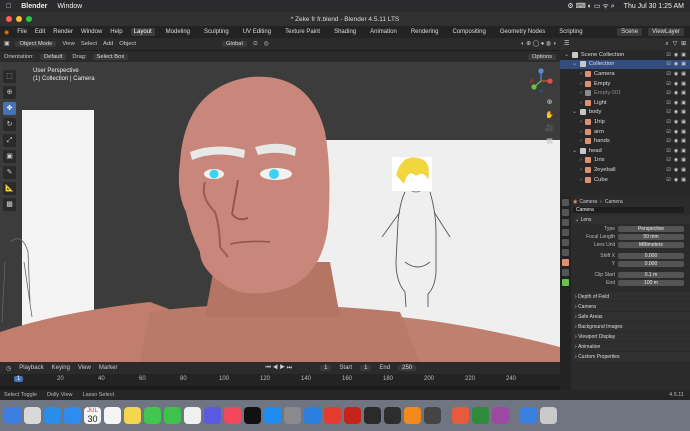  I want to click on orientation-dropdown: Default, so click(53, 56).